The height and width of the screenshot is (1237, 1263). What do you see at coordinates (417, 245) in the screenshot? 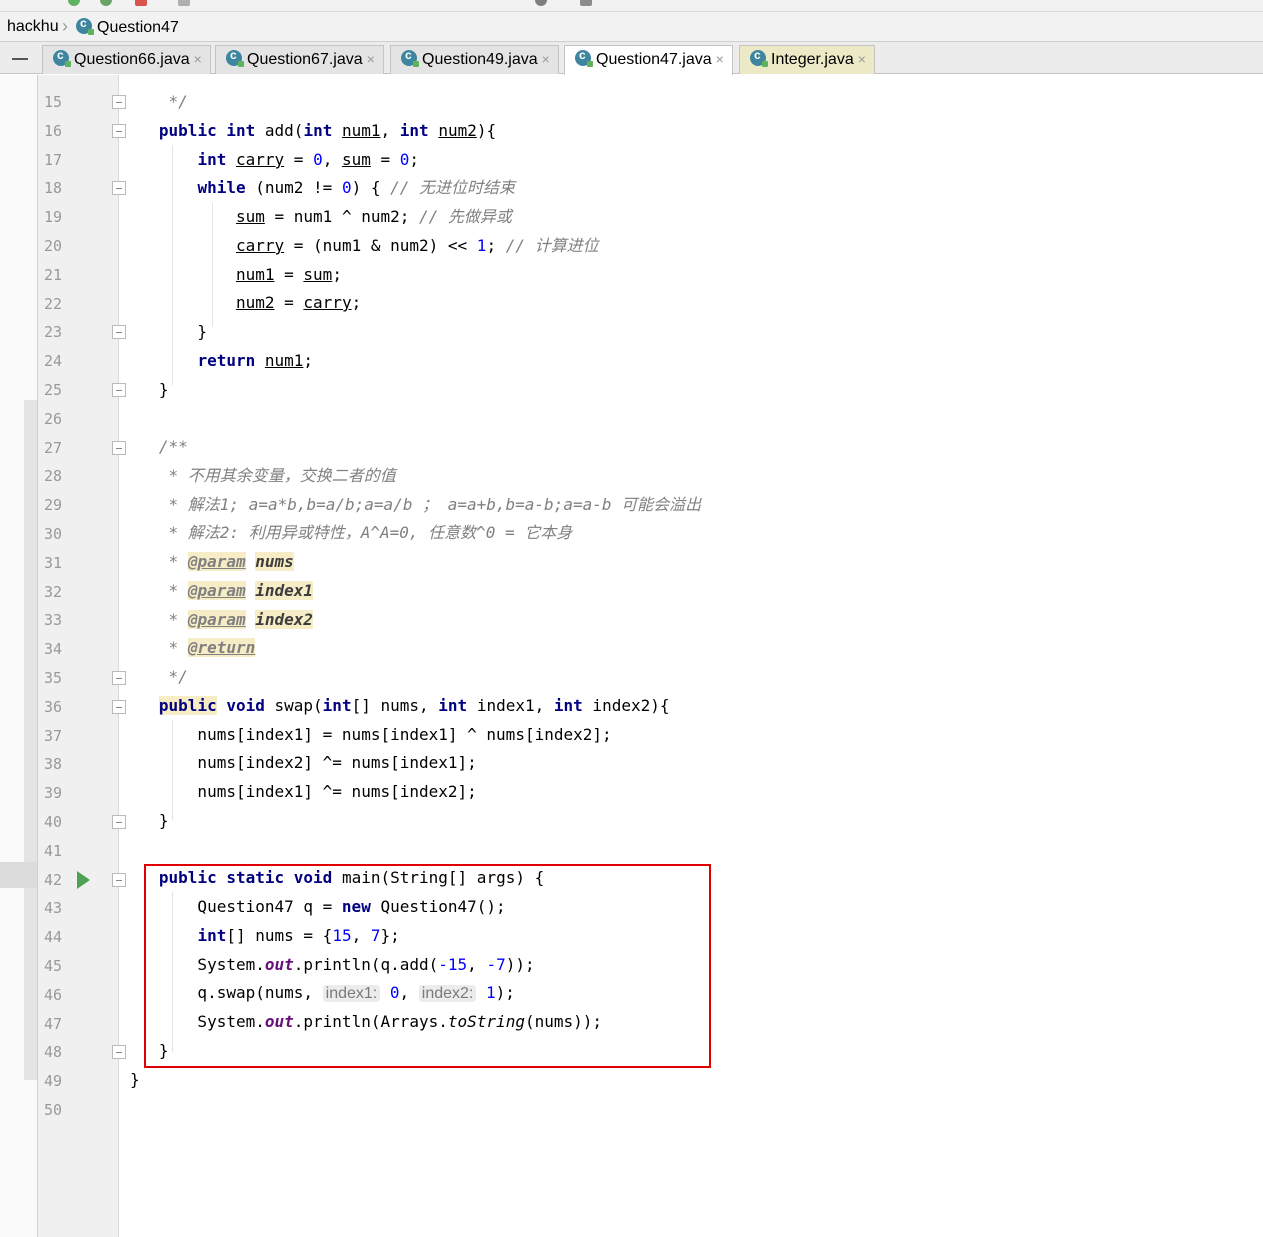
I see `code-line-20: carry = (num1 & num2) << 1; // 计算进位` at bounding box center [417, 245].